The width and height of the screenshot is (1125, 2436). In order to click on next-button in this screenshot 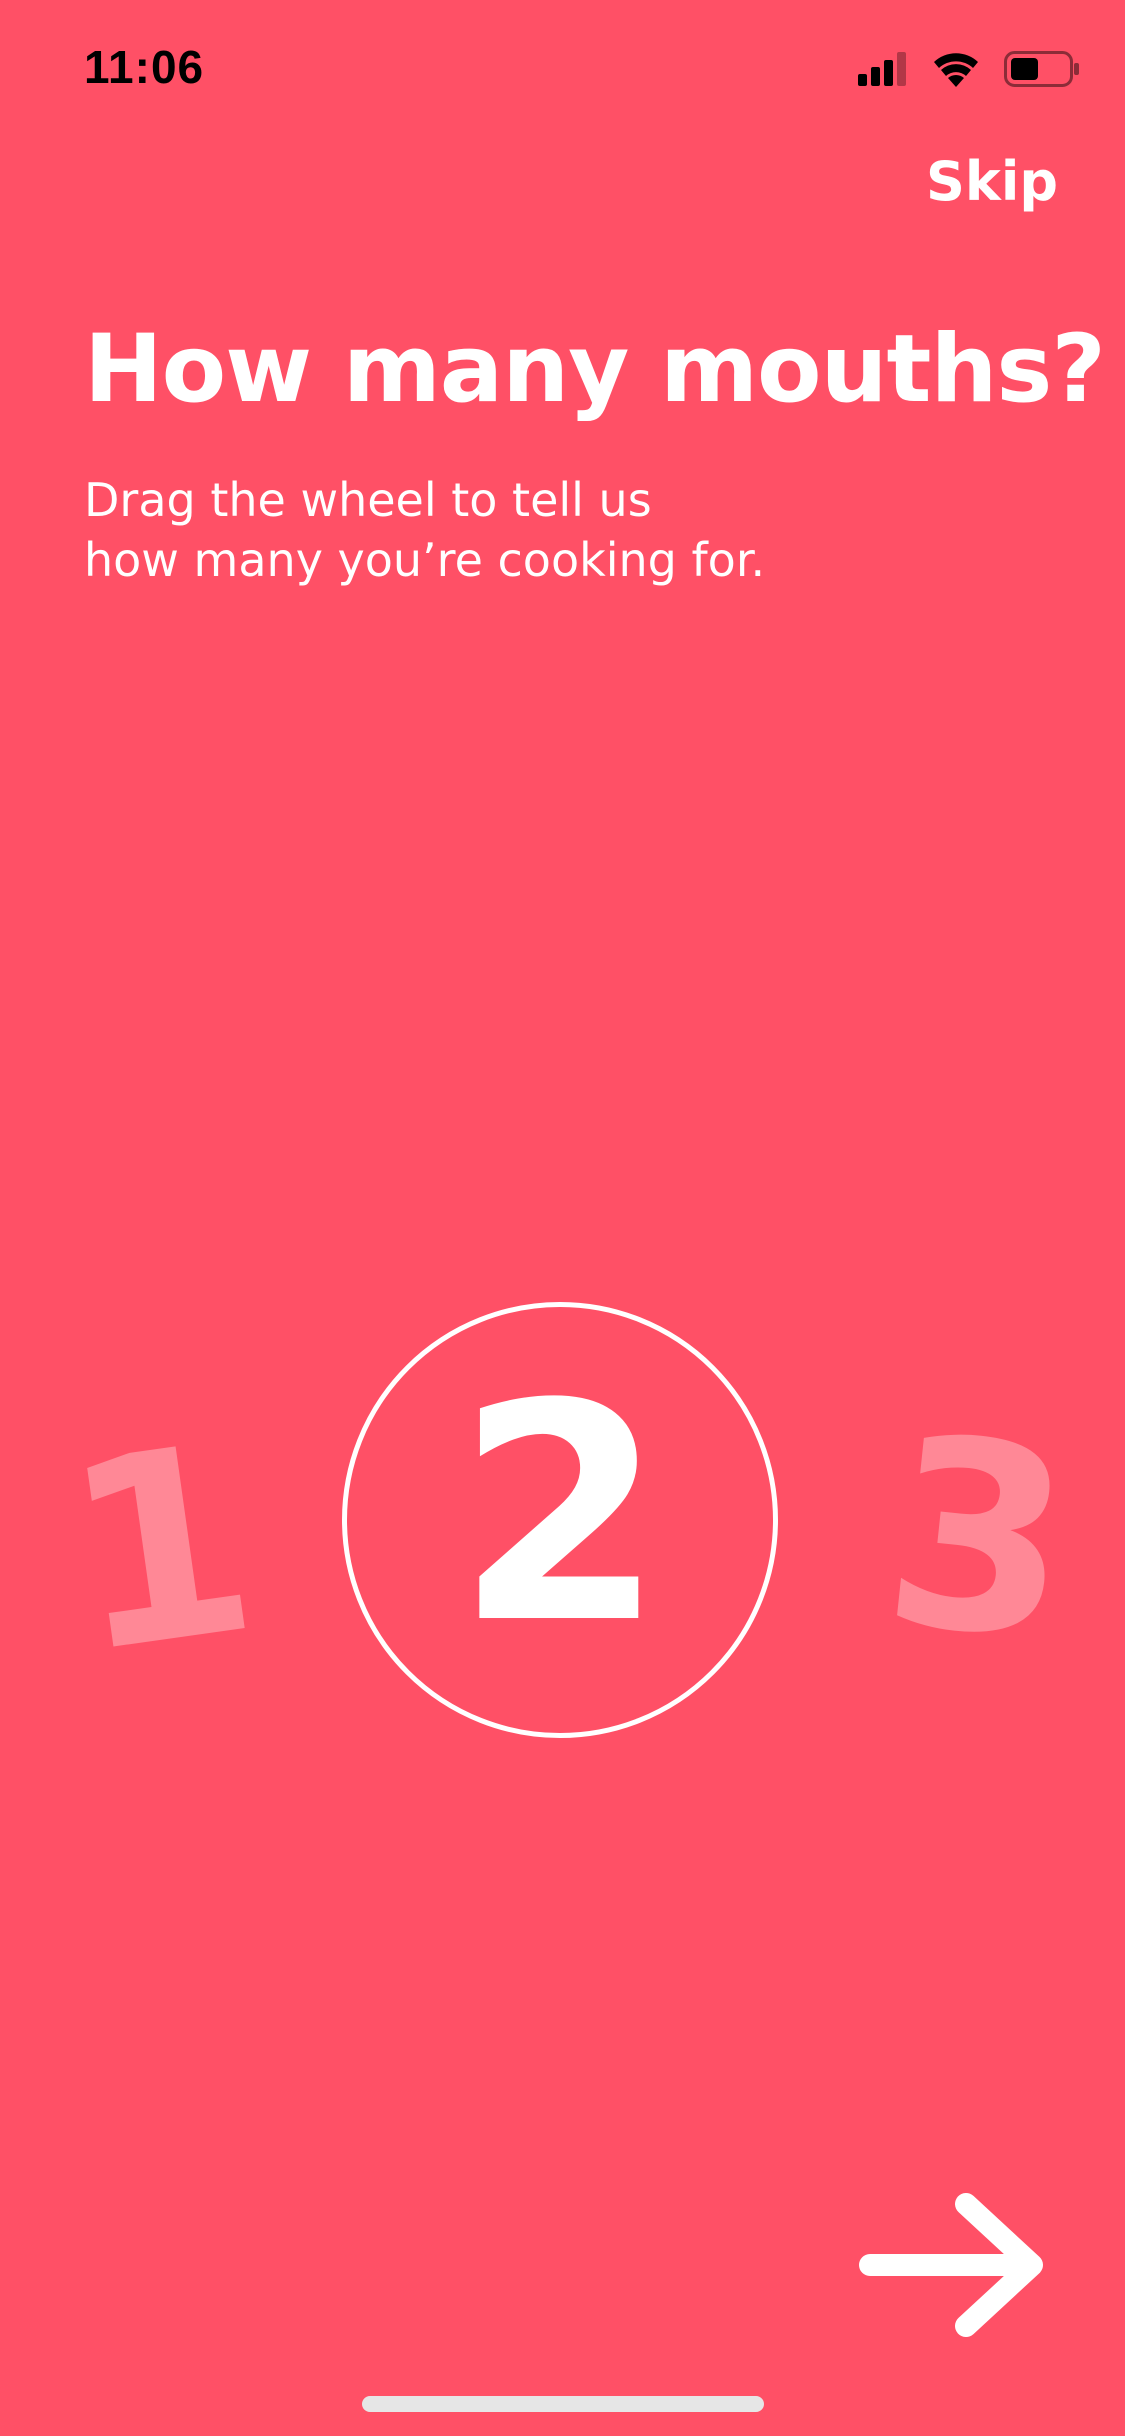, I will do `click(954, 2265)`.